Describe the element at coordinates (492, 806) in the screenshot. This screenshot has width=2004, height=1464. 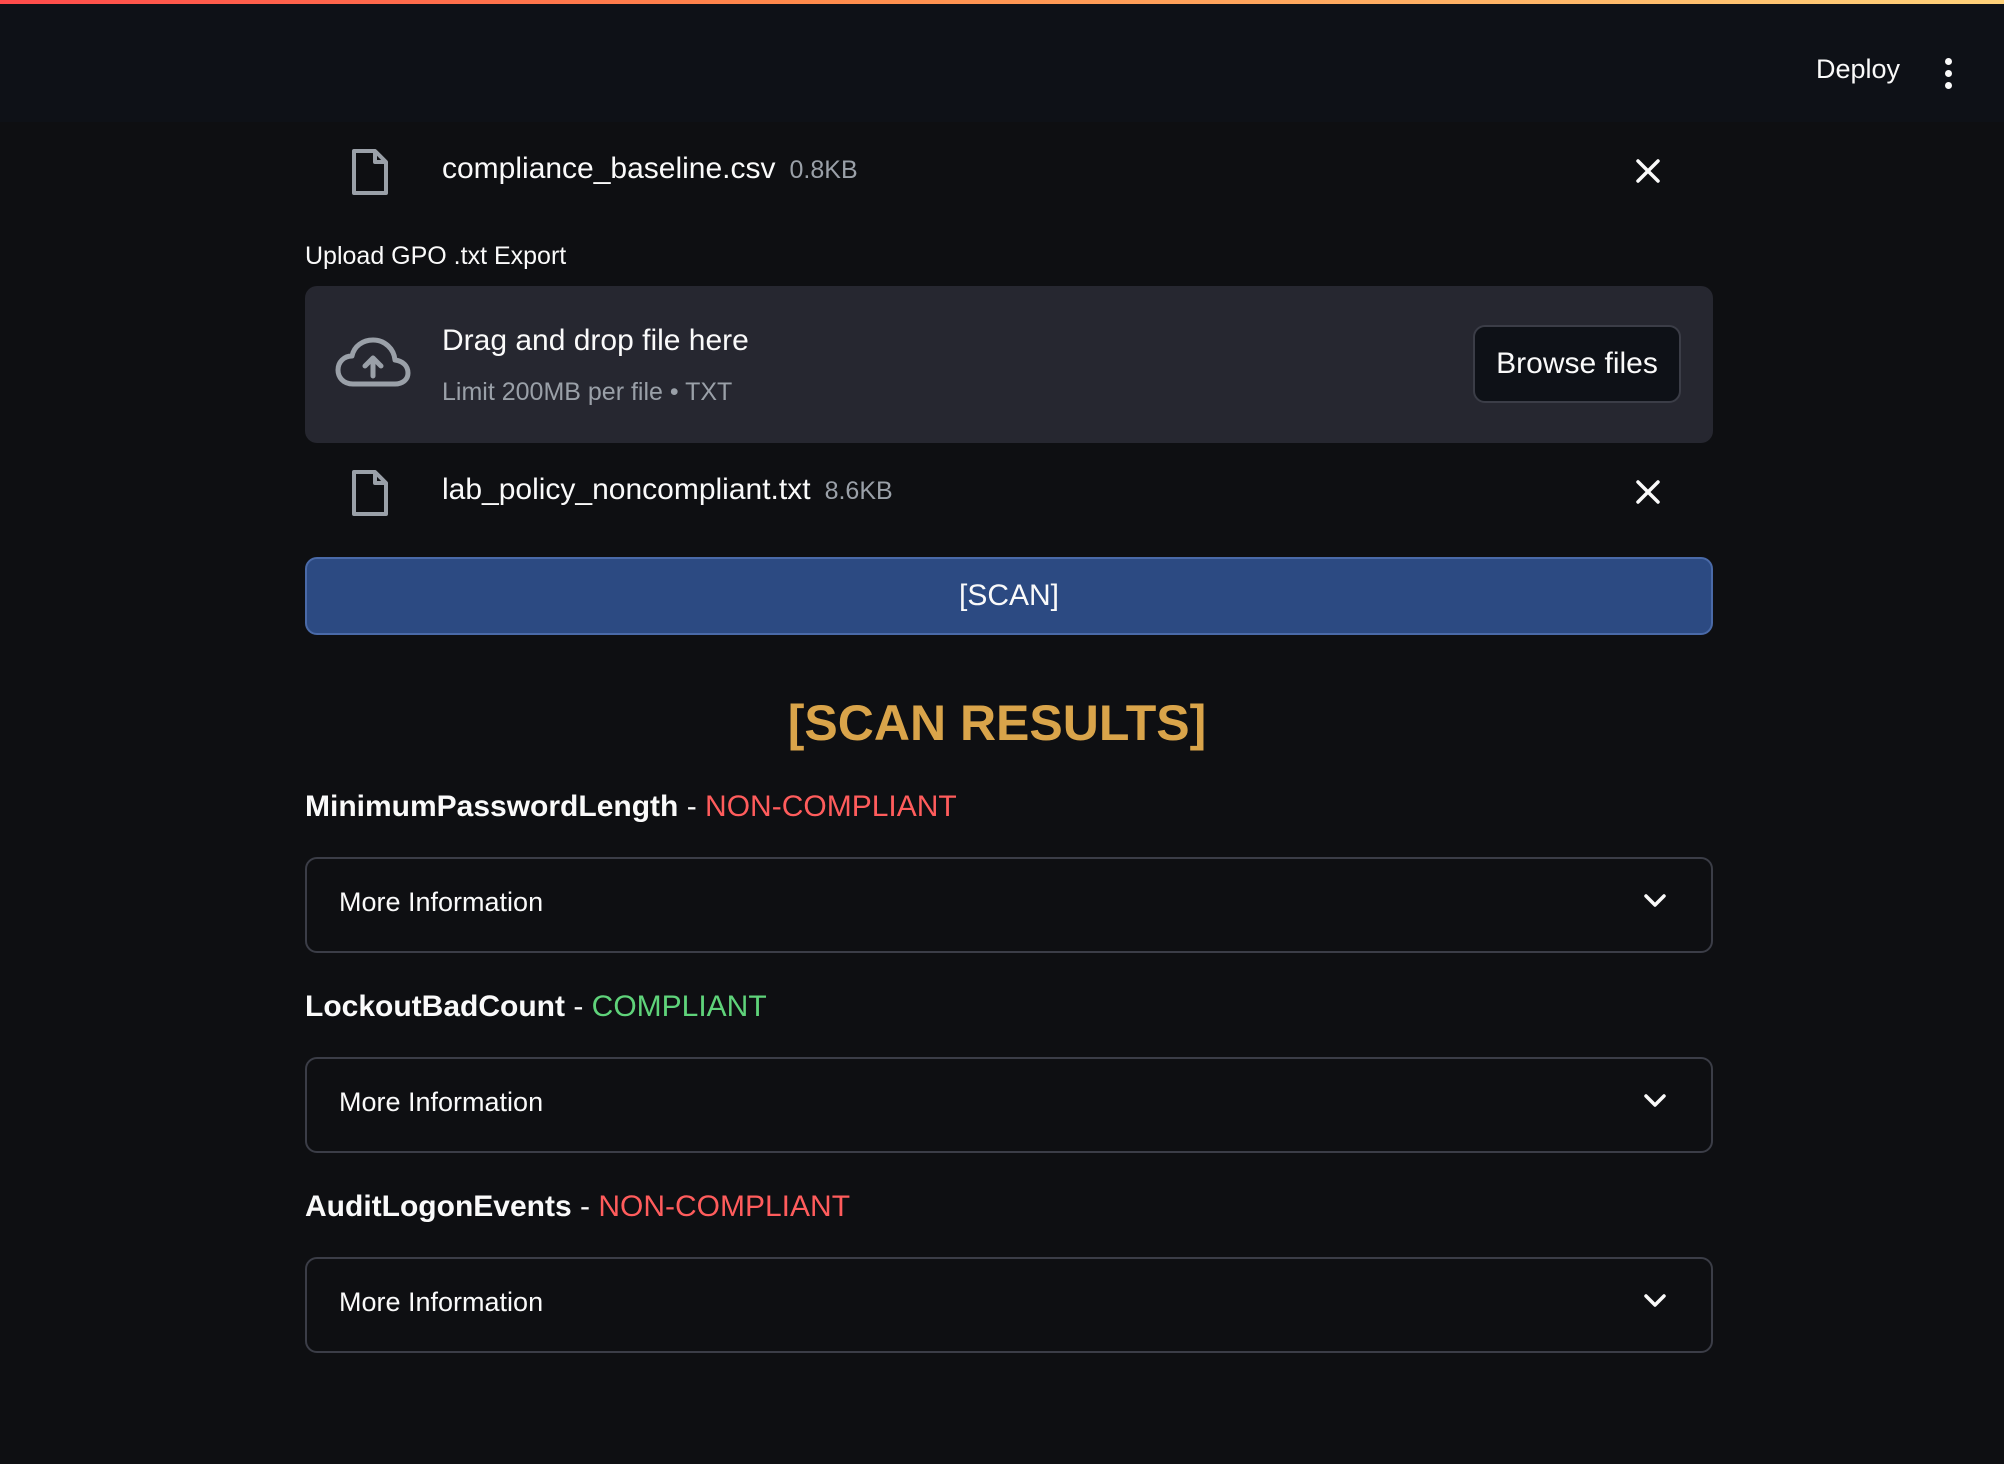
I see `setting-name: MinimumPasswordLength` at that location.